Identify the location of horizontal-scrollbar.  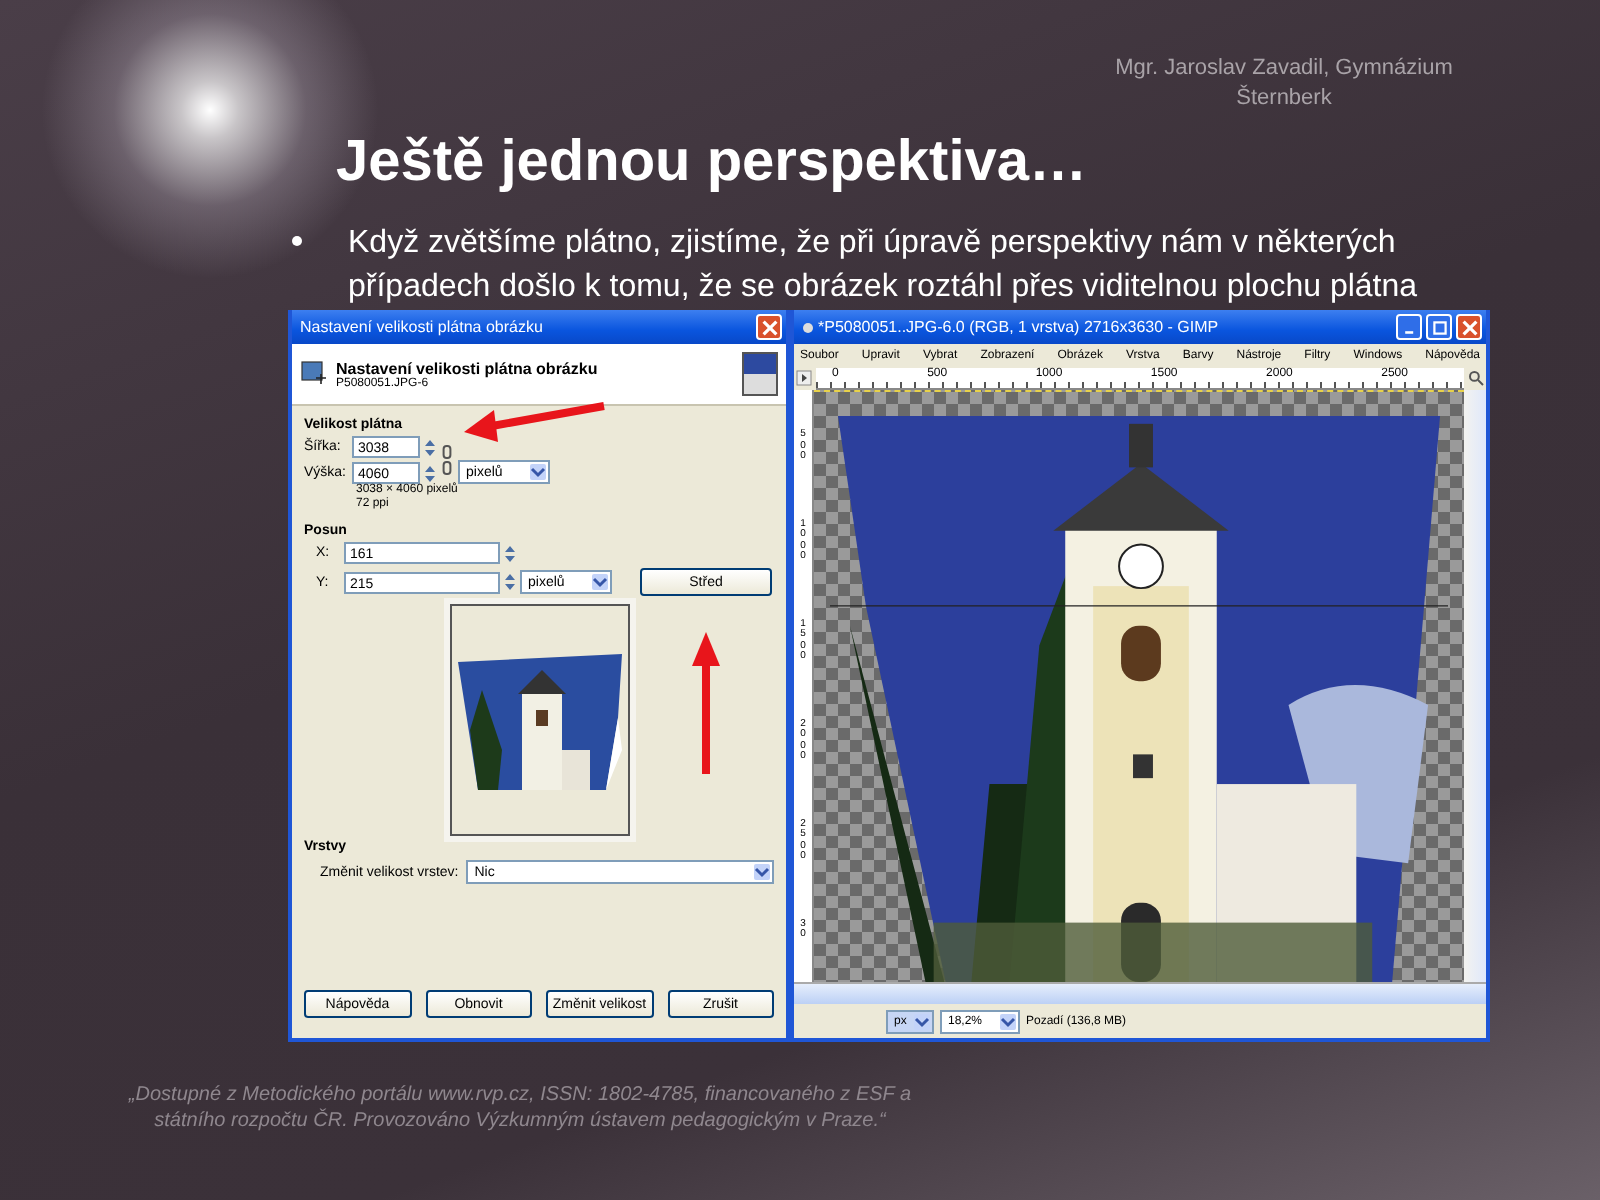
(1140, 993).